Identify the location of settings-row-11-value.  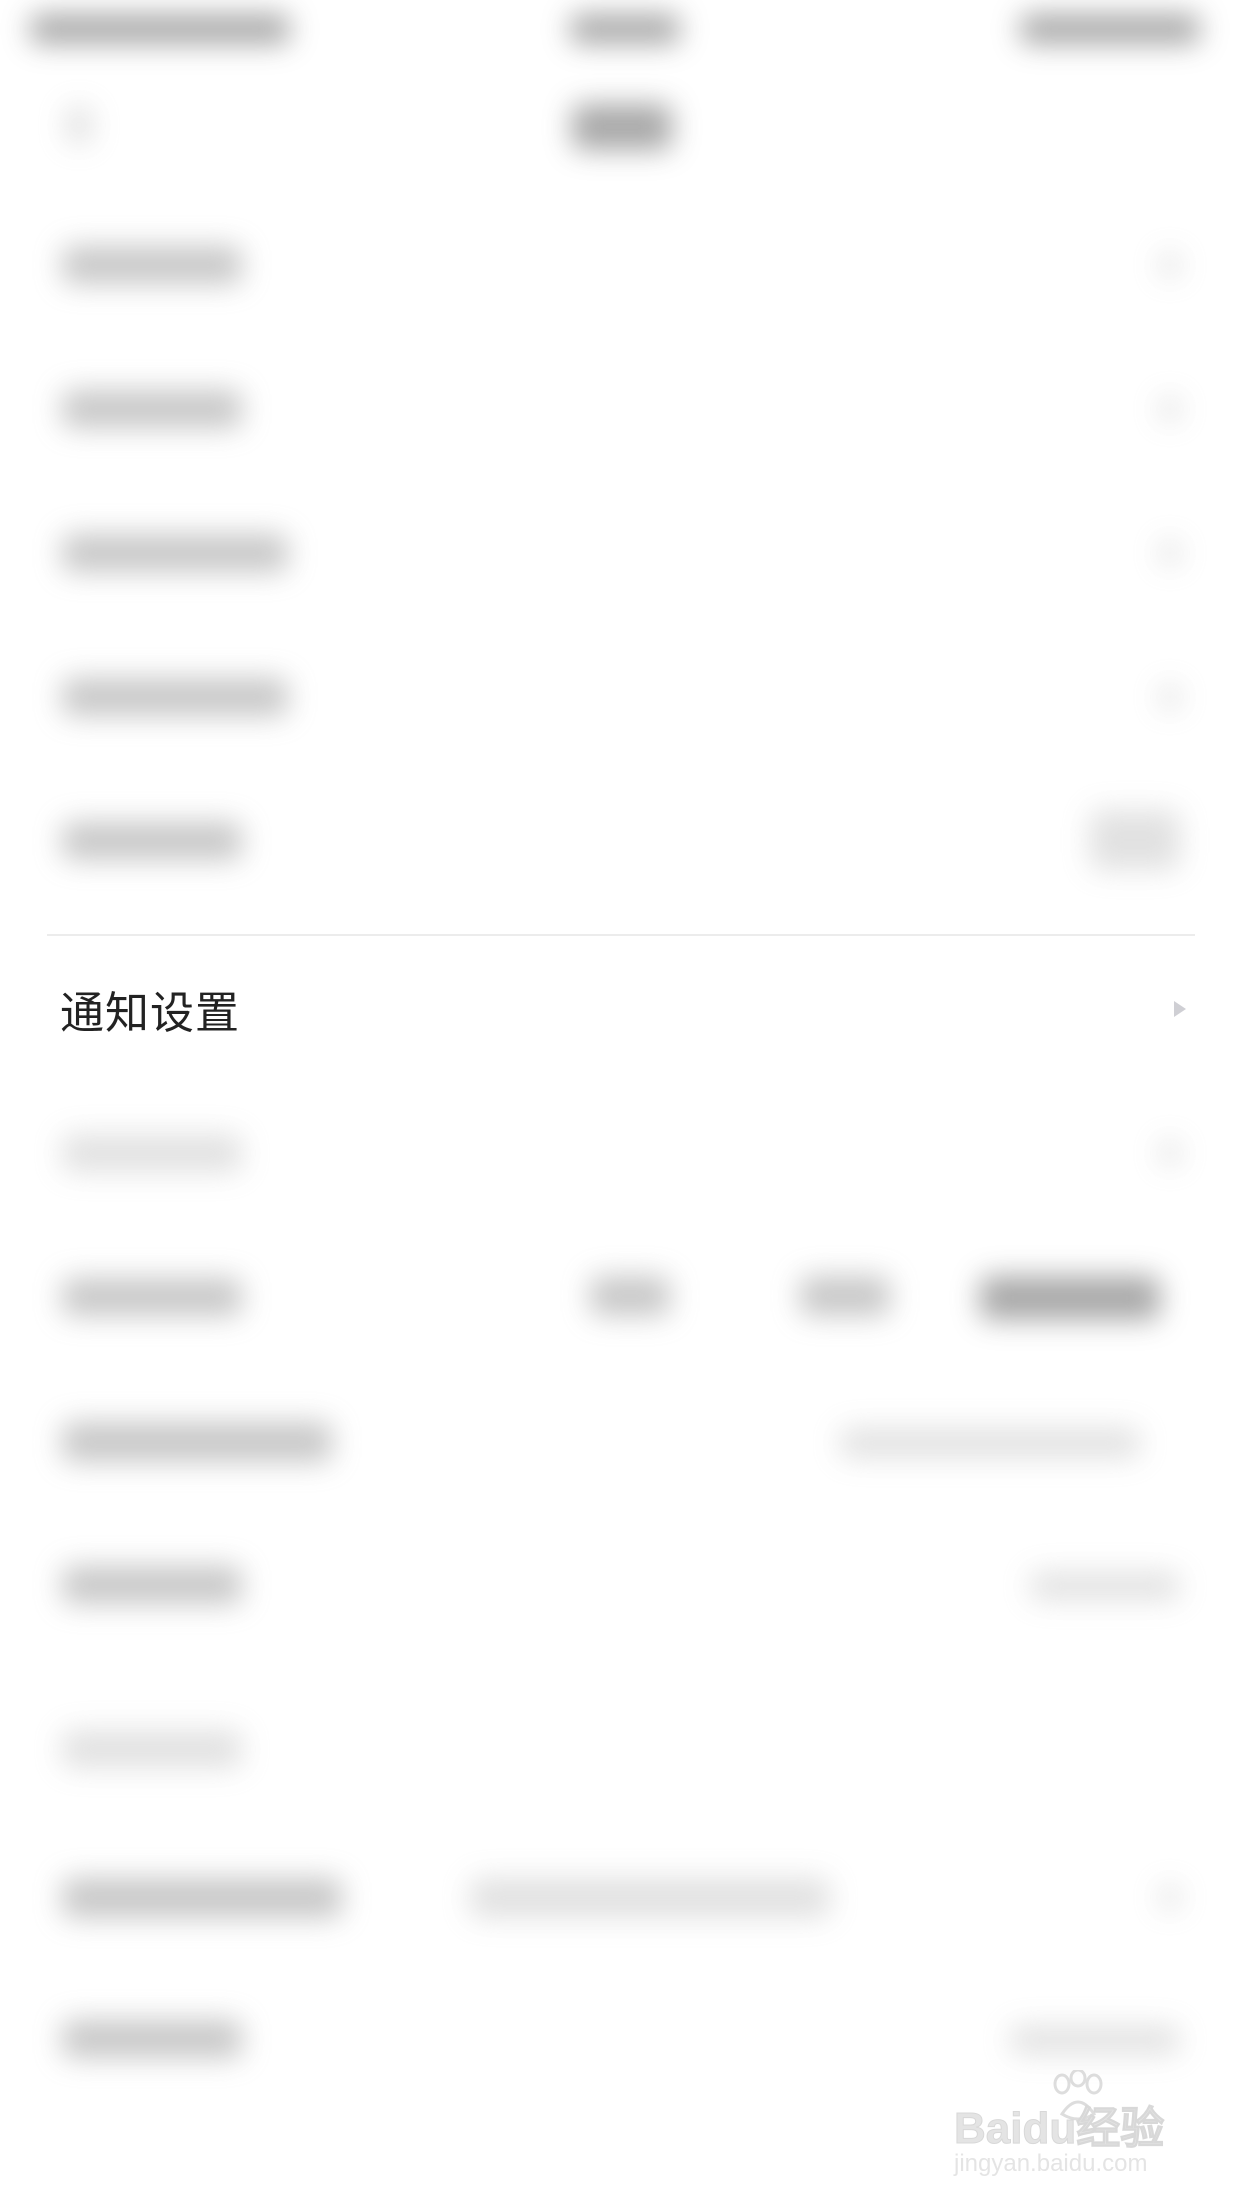
(650, 1898).